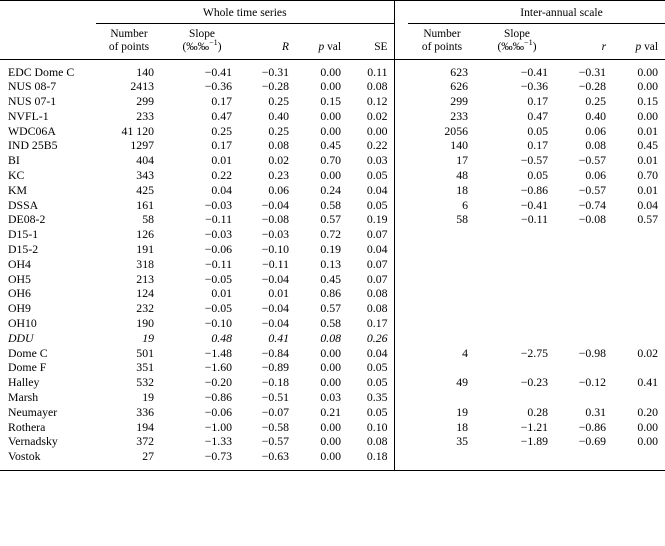 The image size is (665, 546). What do you see at coordinates (19, 263) in the screenshot?
I see `row-site-name: OH4` at bounding box center [19, 263].